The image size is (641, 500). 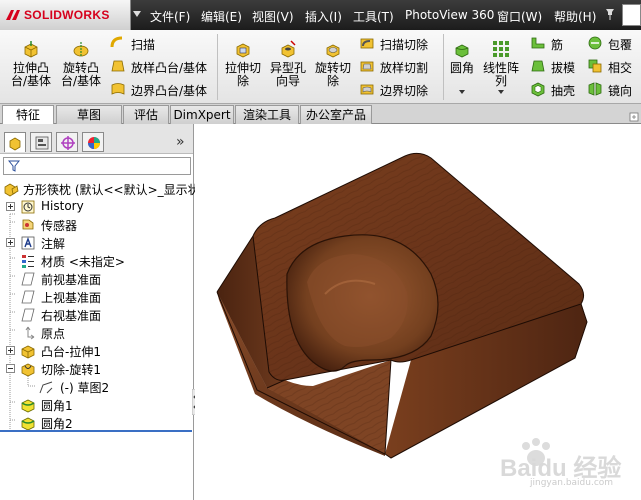 I want to click on extrude-cut-icon, so click(x=243, y=50).